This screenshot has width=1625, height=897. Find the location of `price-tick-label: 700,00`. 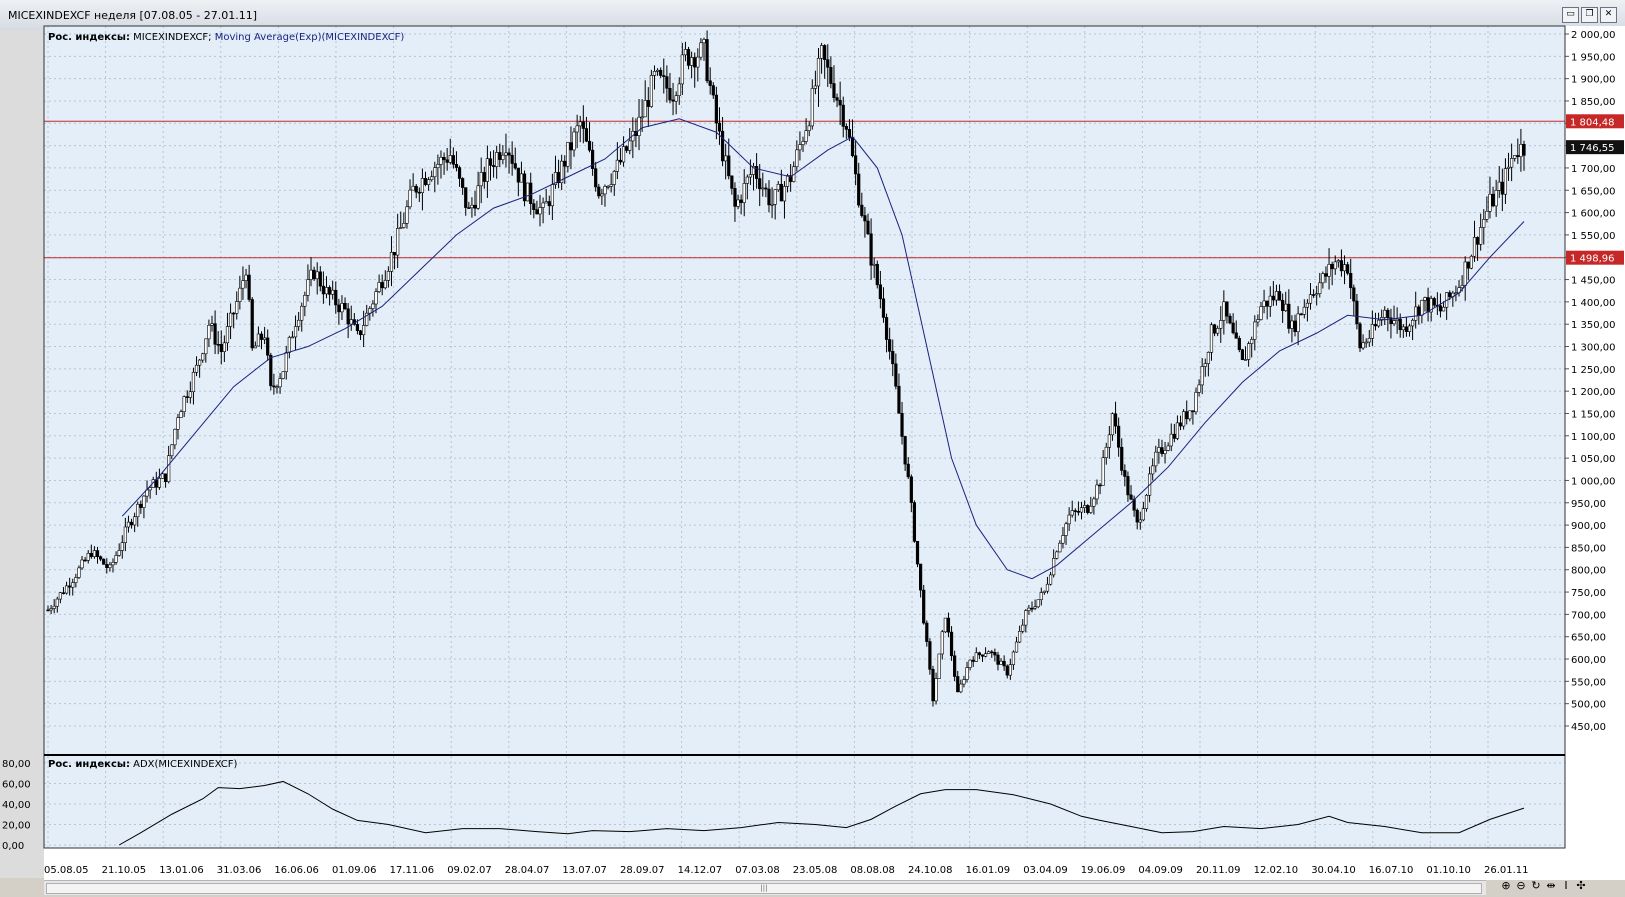

price-tick-label: 700,00 is located at coordinates (1588, 615).